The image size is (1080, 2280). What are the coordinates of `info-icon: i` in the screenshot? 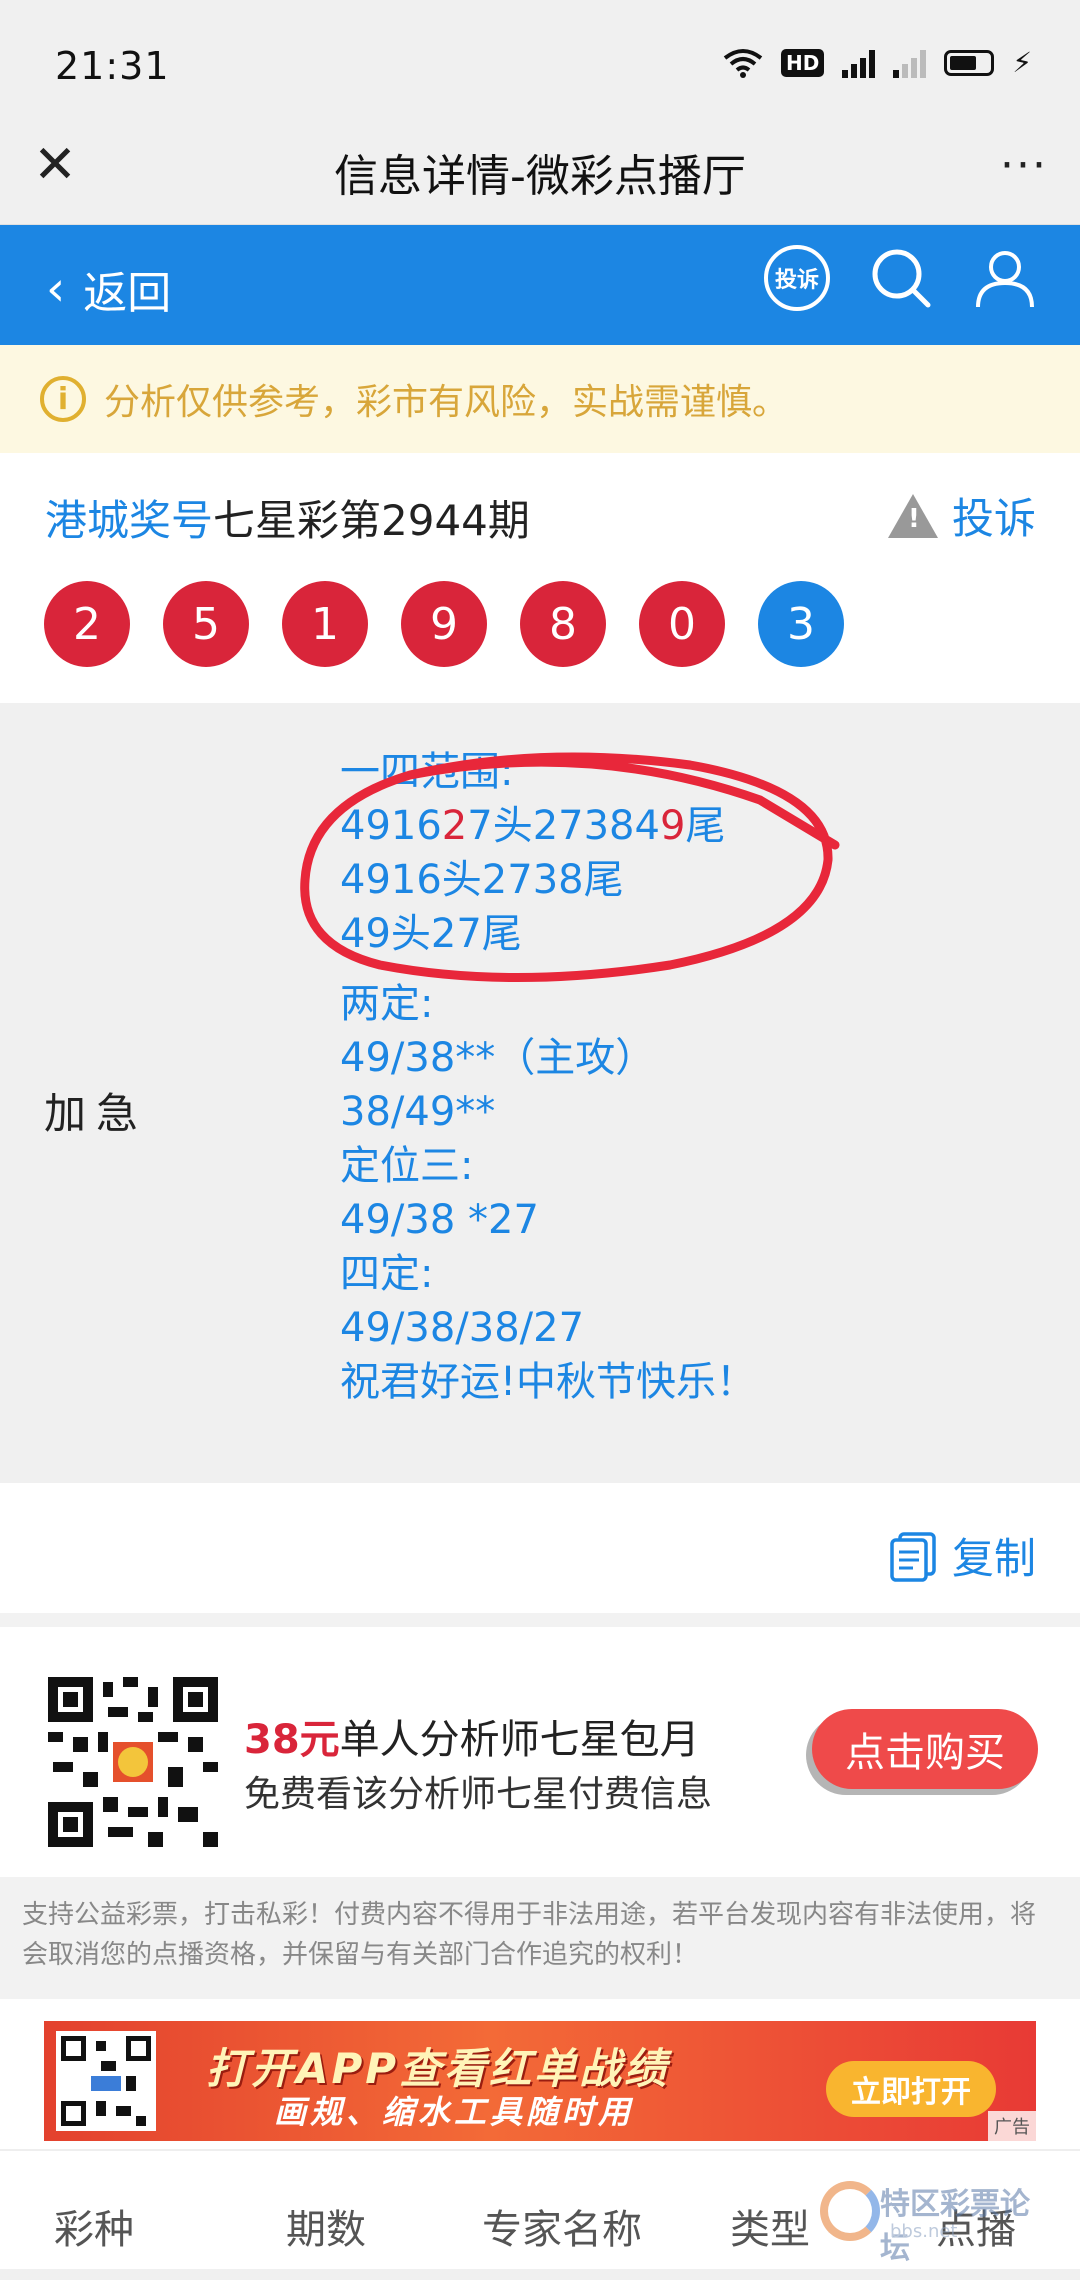 It's located at (63, 399).